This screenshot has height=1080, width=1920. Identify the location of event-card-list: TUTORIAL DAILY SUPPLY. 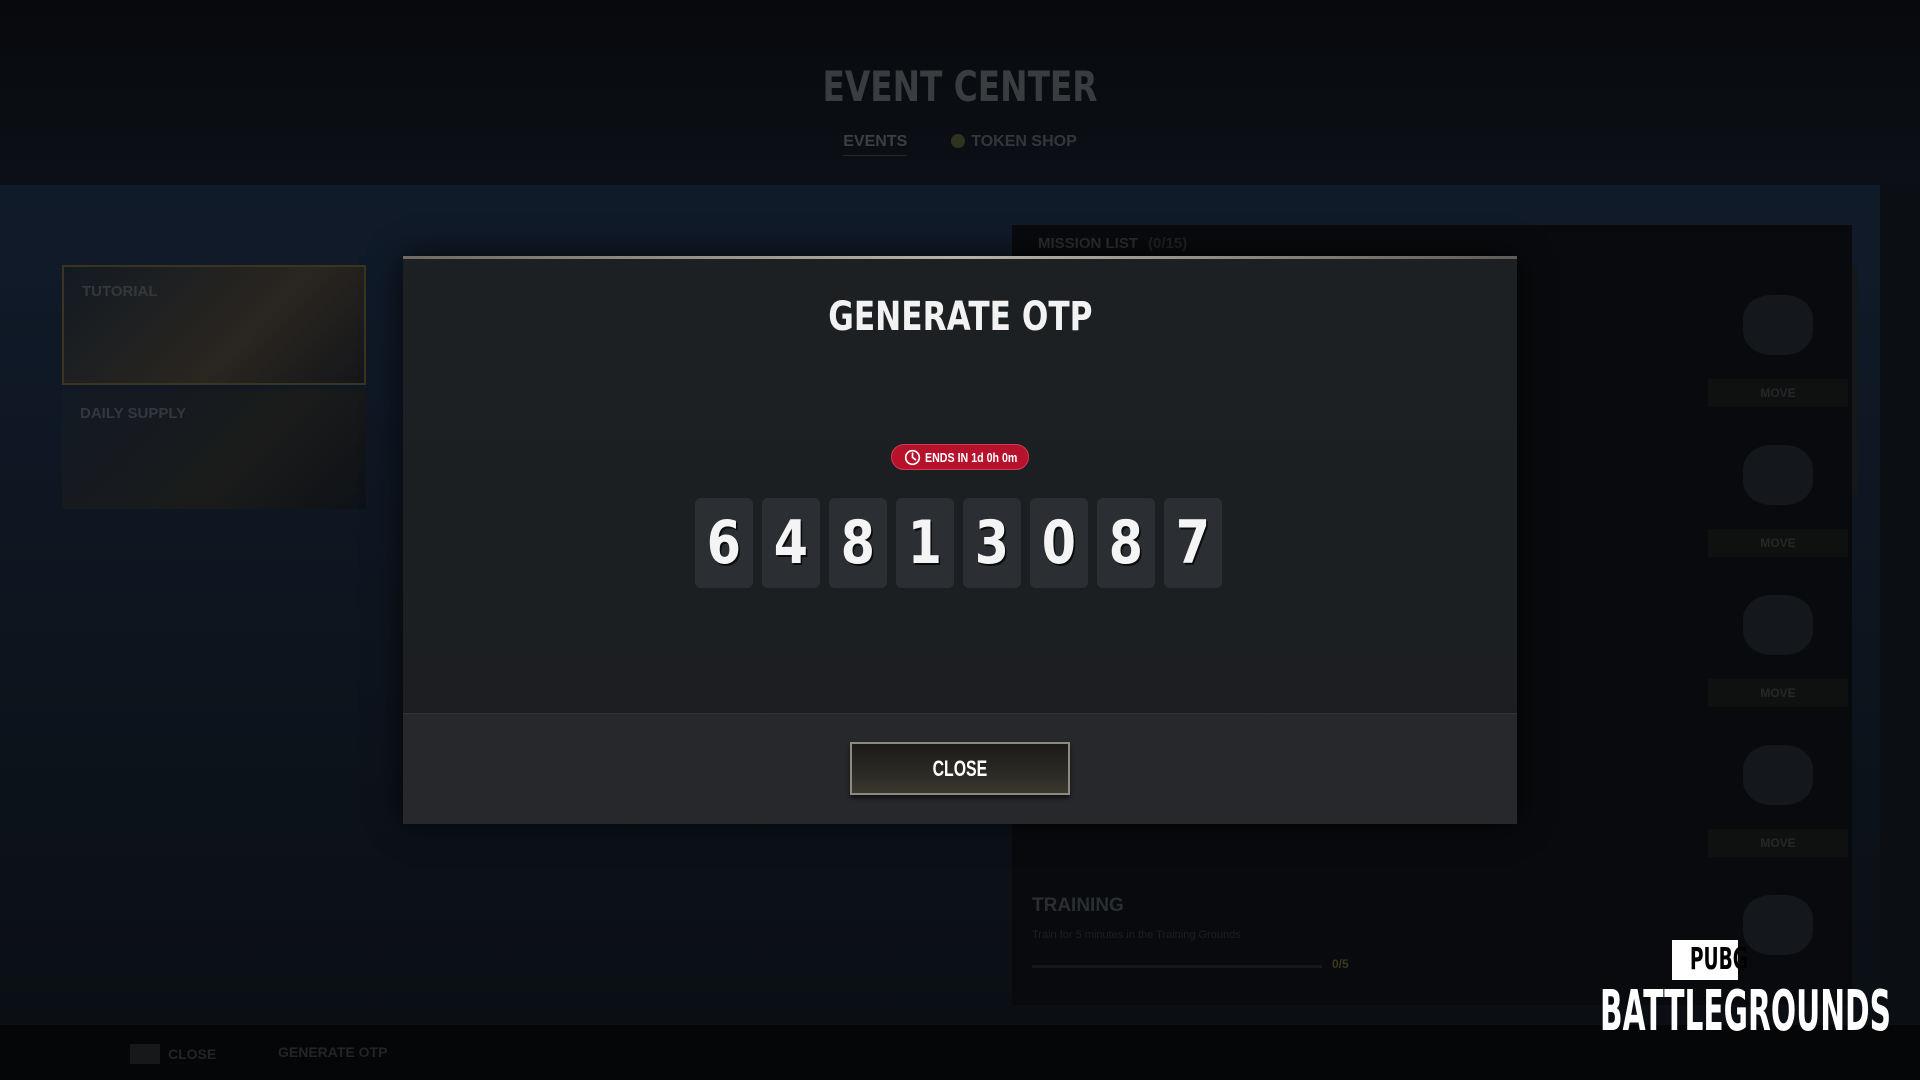
(214, 389).